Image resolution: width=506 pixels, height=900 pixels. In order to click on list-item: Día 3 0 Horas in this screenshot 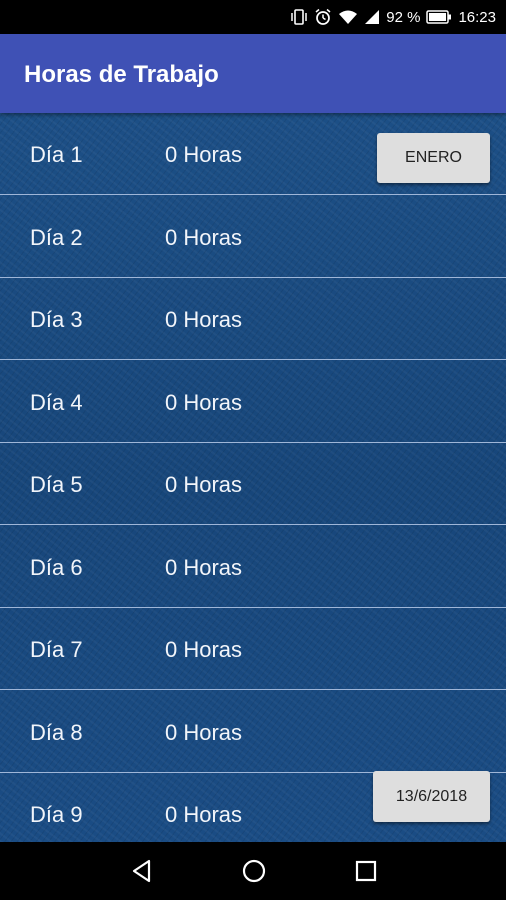, I will do `click(253, 319)`.